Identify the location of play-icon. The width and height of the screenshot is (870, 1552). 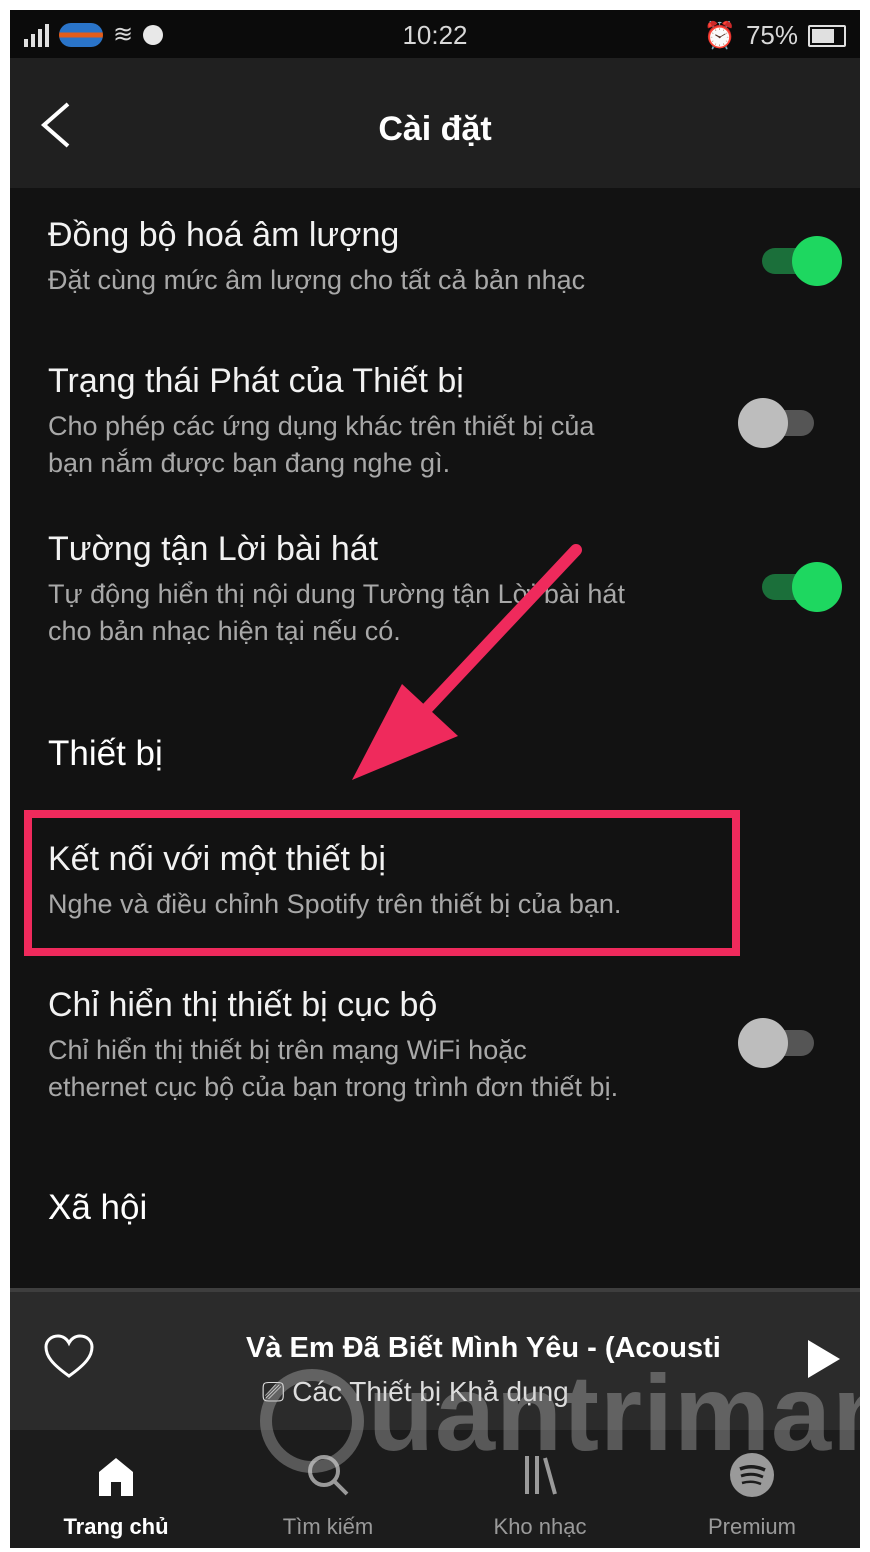
(824, 1359).